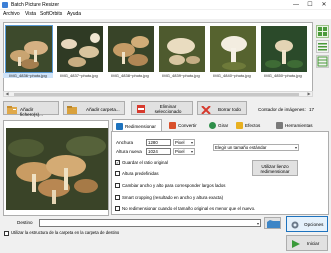  I want to click on window-title: Batch Picture Resizer, so click(35, 5).